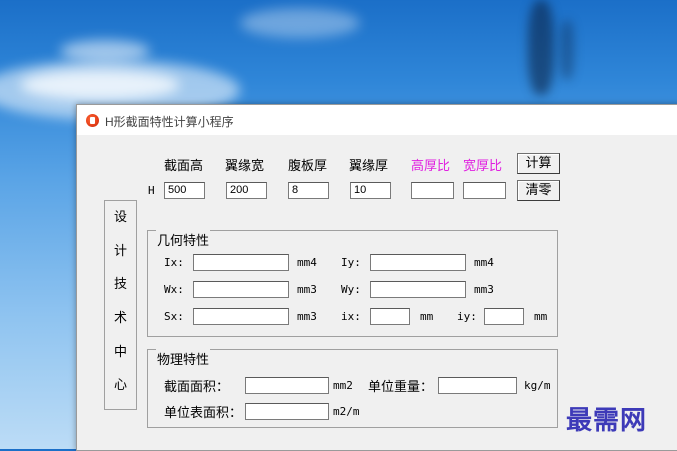  I want to click on weight-field, so click(477, 385).